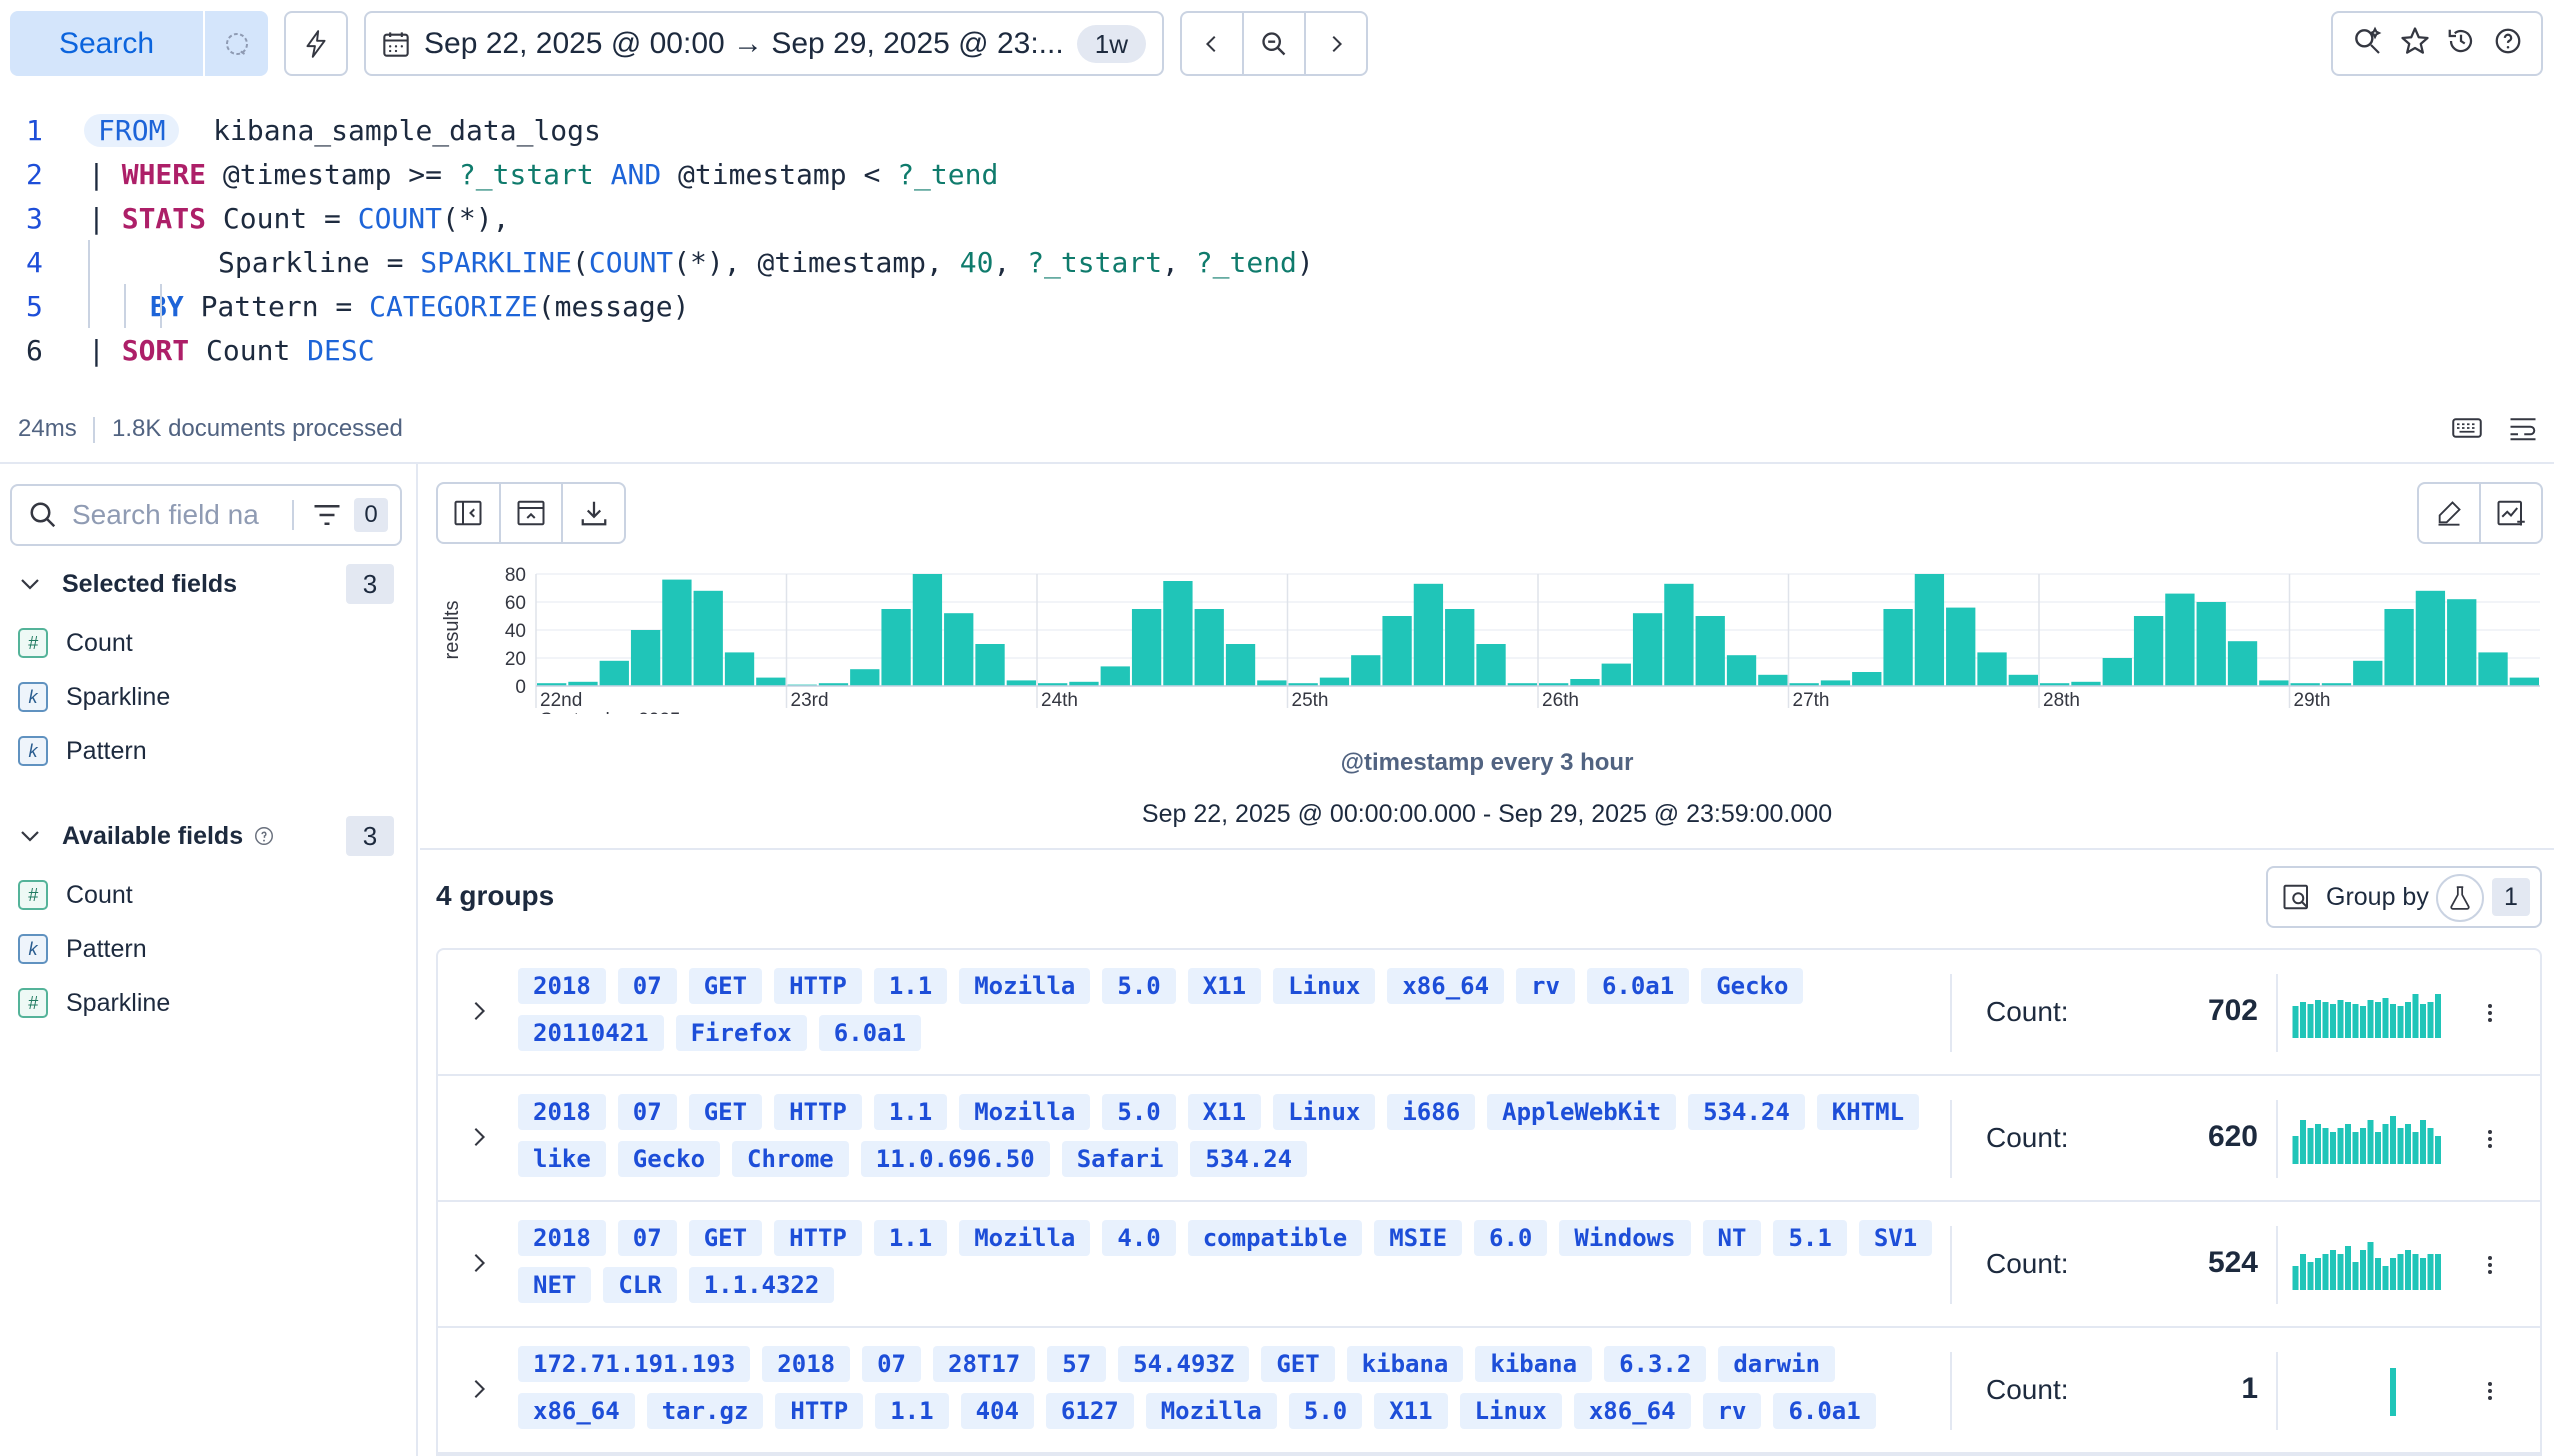 This screenshot has height=1456, width=2554. What do you see at coordinates (1324, 1112) in the screenshot?
I see `pattern-token: Linux` at bounding box center [1324, 1112].